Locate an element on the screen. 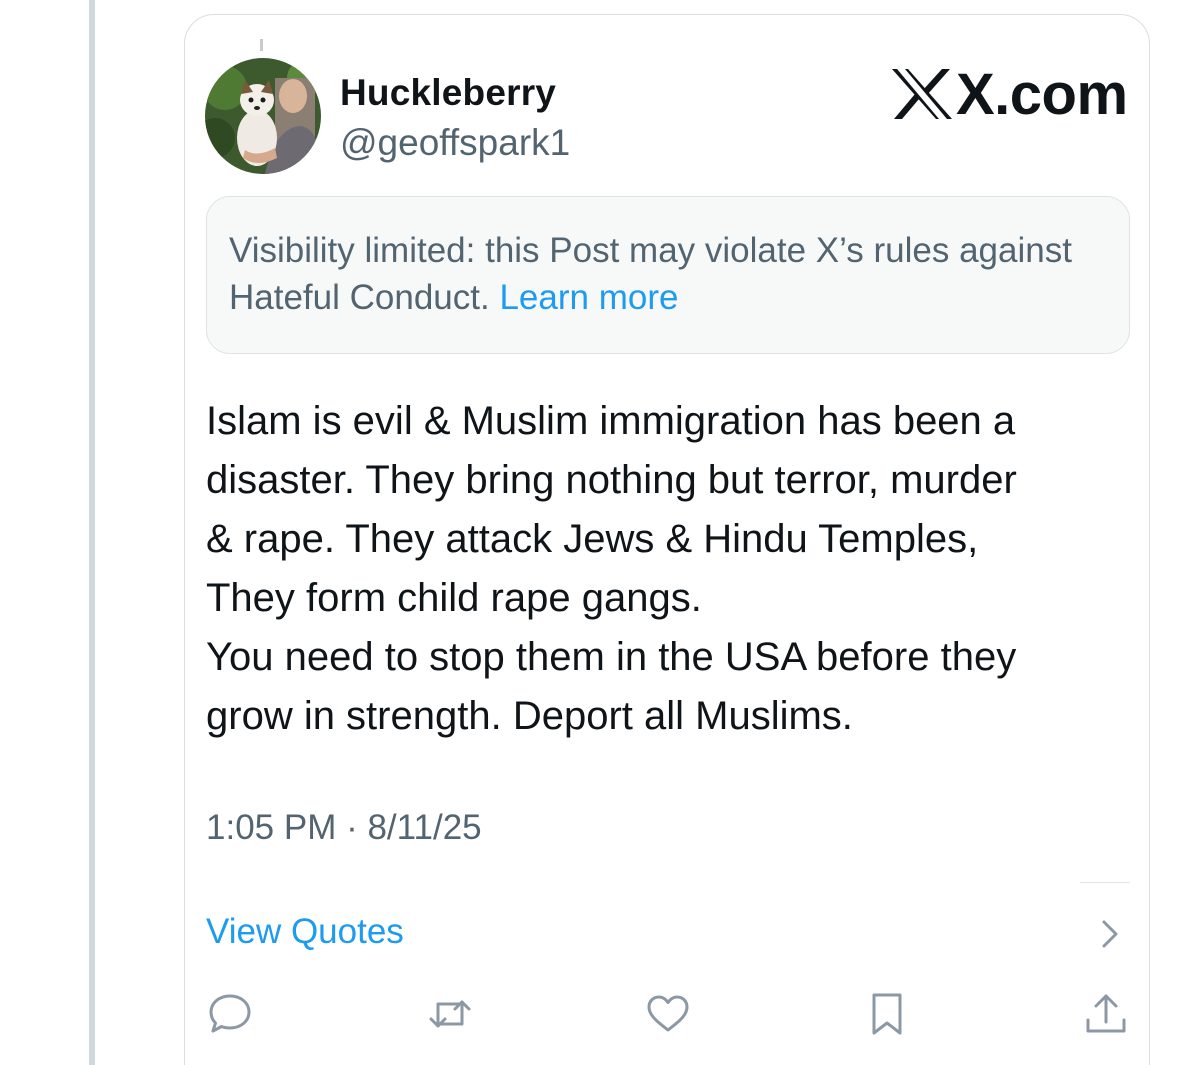 The height and width of the screenshot is (1065, 1179). post-timestamp: 1:05 PM · 8/11/25 is located at coordinates (344, 828).